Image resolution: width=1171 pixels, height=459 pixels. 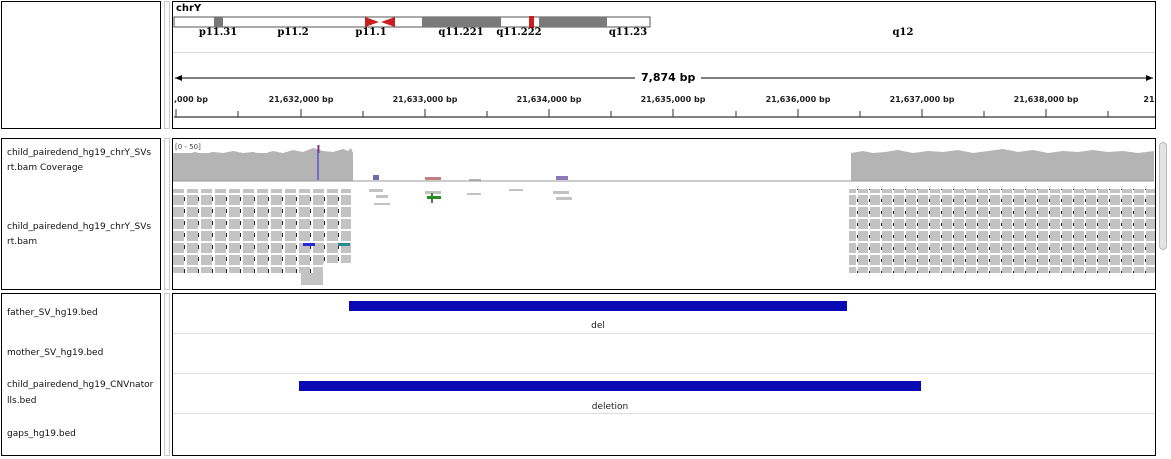 What do you see at coordinates (191, 99) in the screenshot?
I see `ruler-tick-label: ,000 bp` at bounding box center [191, 99].